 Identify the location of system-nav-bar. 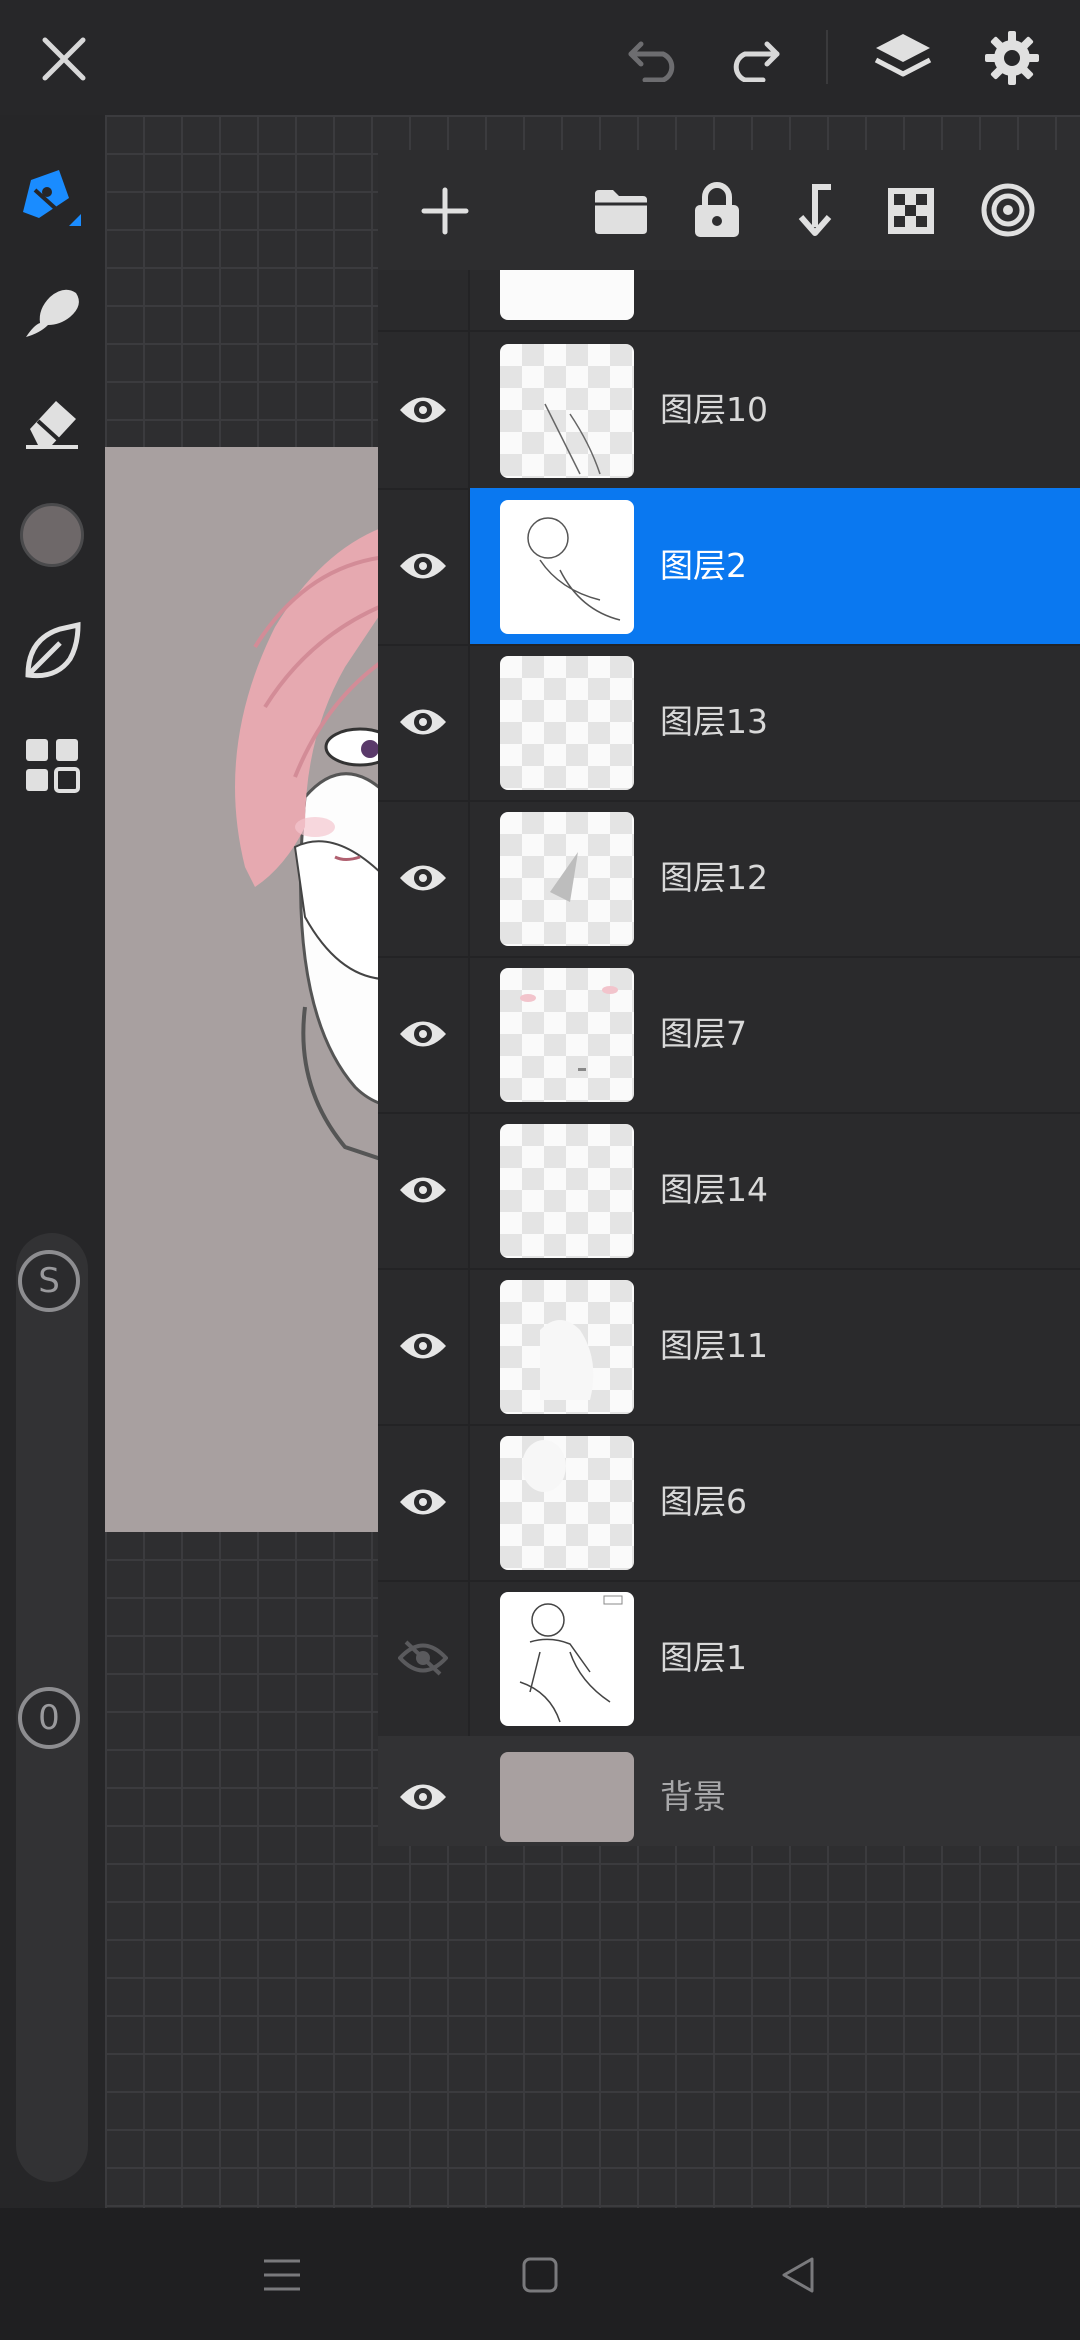
(540, 2274).